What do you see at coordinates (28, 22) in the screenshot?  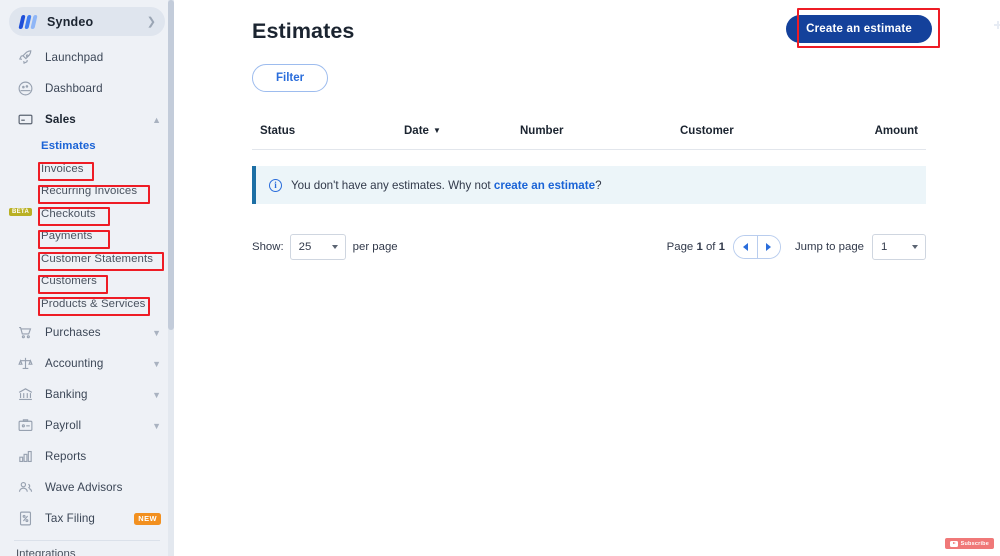 I see `syndeo-logo-icon` at bounding box center [28, 22].